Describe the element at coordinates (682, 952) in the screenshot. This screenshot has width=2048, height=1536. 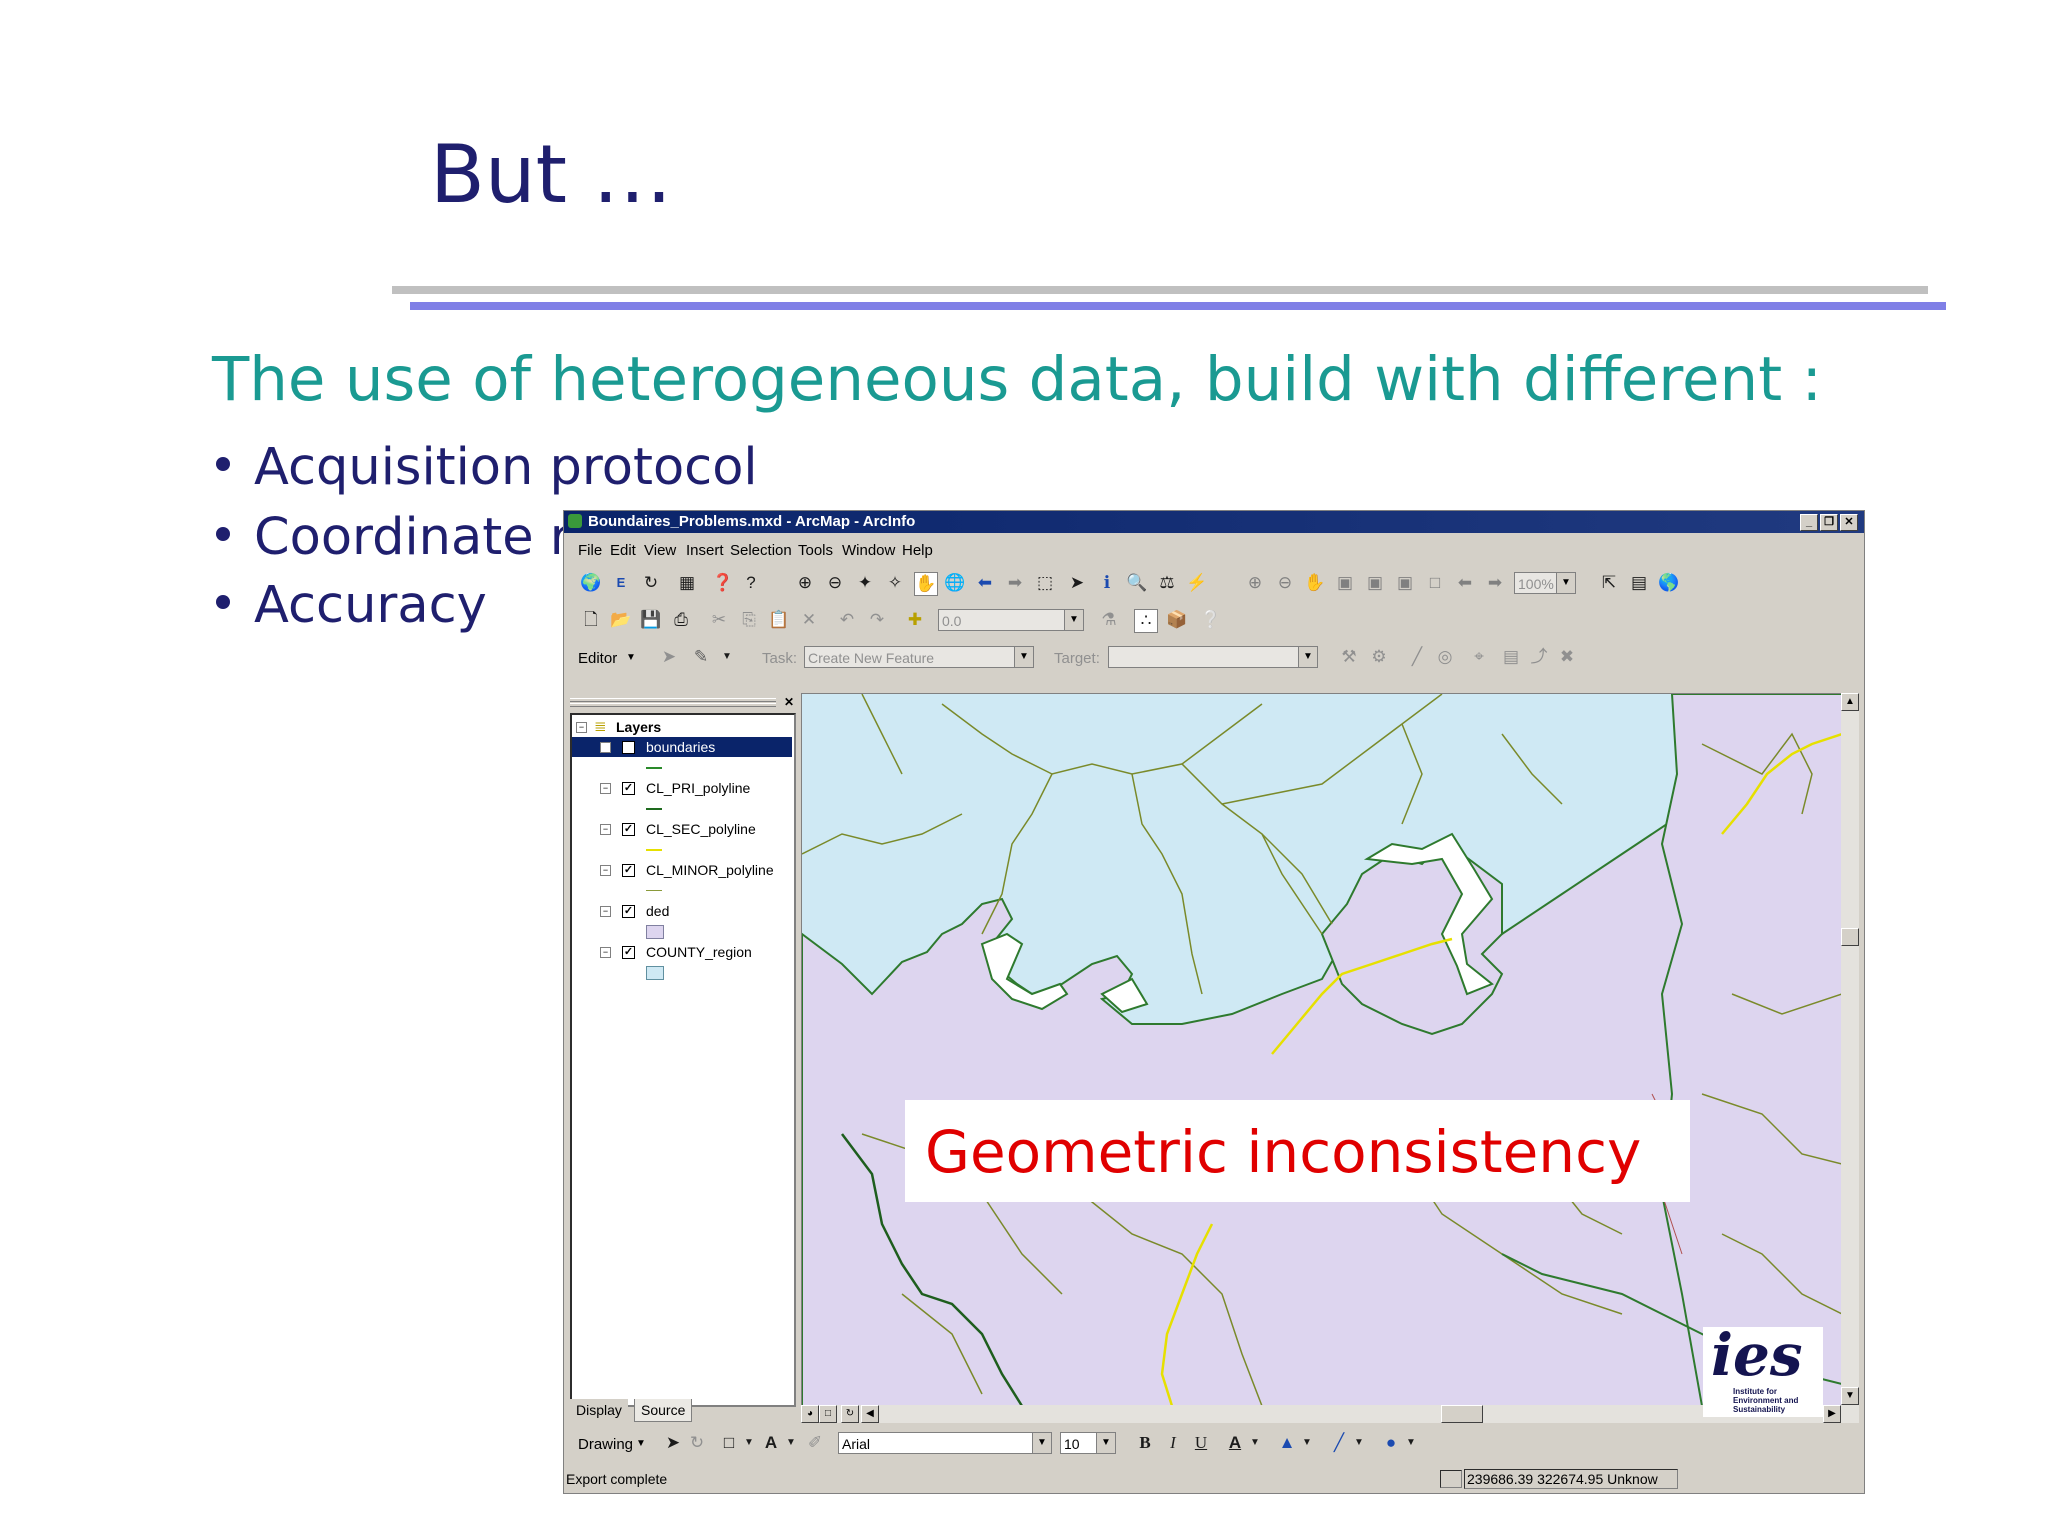
I see `toc-layer: − ✓ COUNTY_region` at that location.